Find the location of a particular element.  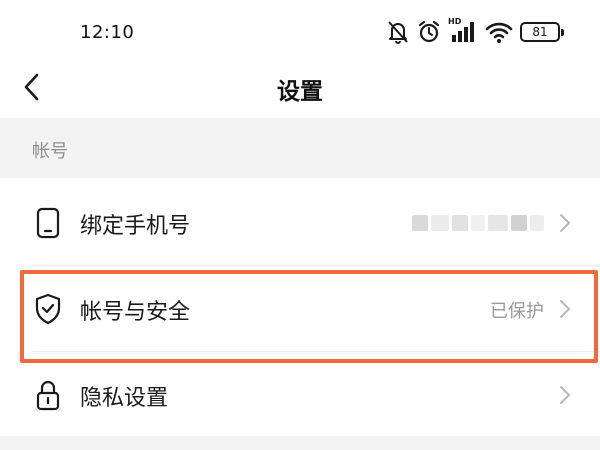

hd-signal-icon: HD is located at coordinates (463, 31).